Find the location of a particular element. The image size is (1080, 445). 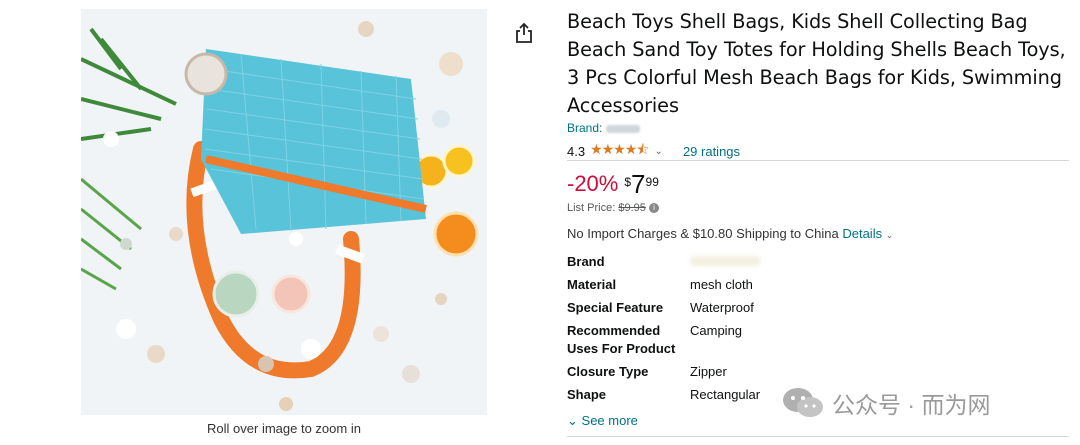

spec-key: Recommended Uses For Product is located at coordinates (621, 339).